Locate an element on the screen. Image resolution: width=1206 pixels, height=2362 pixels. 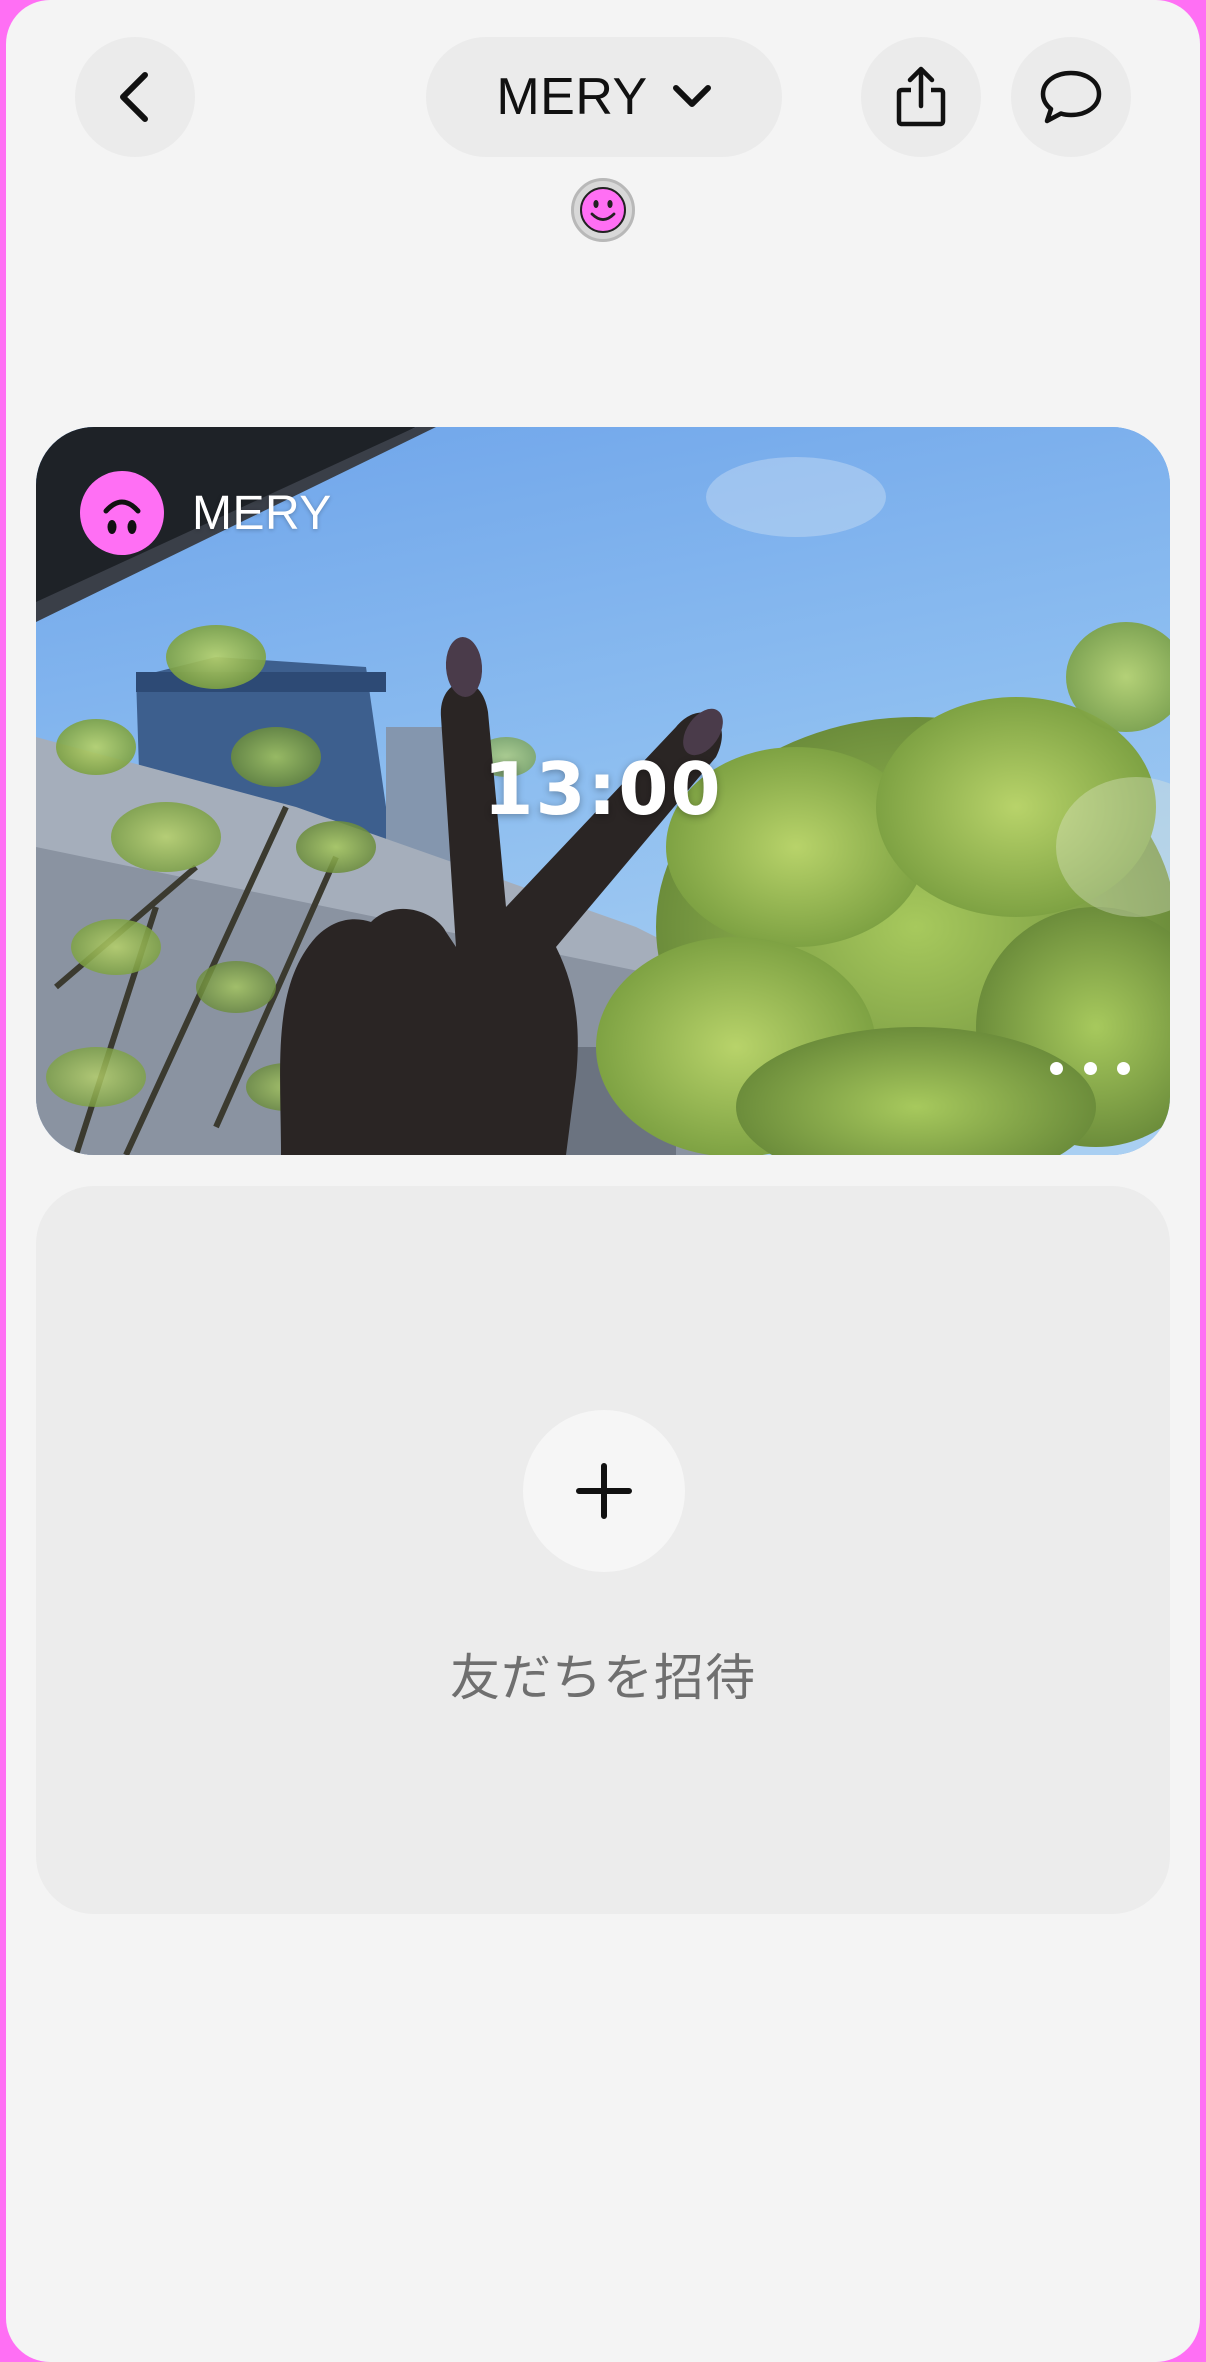
group-selector-button: MERY is located at coordinates (604, 97).